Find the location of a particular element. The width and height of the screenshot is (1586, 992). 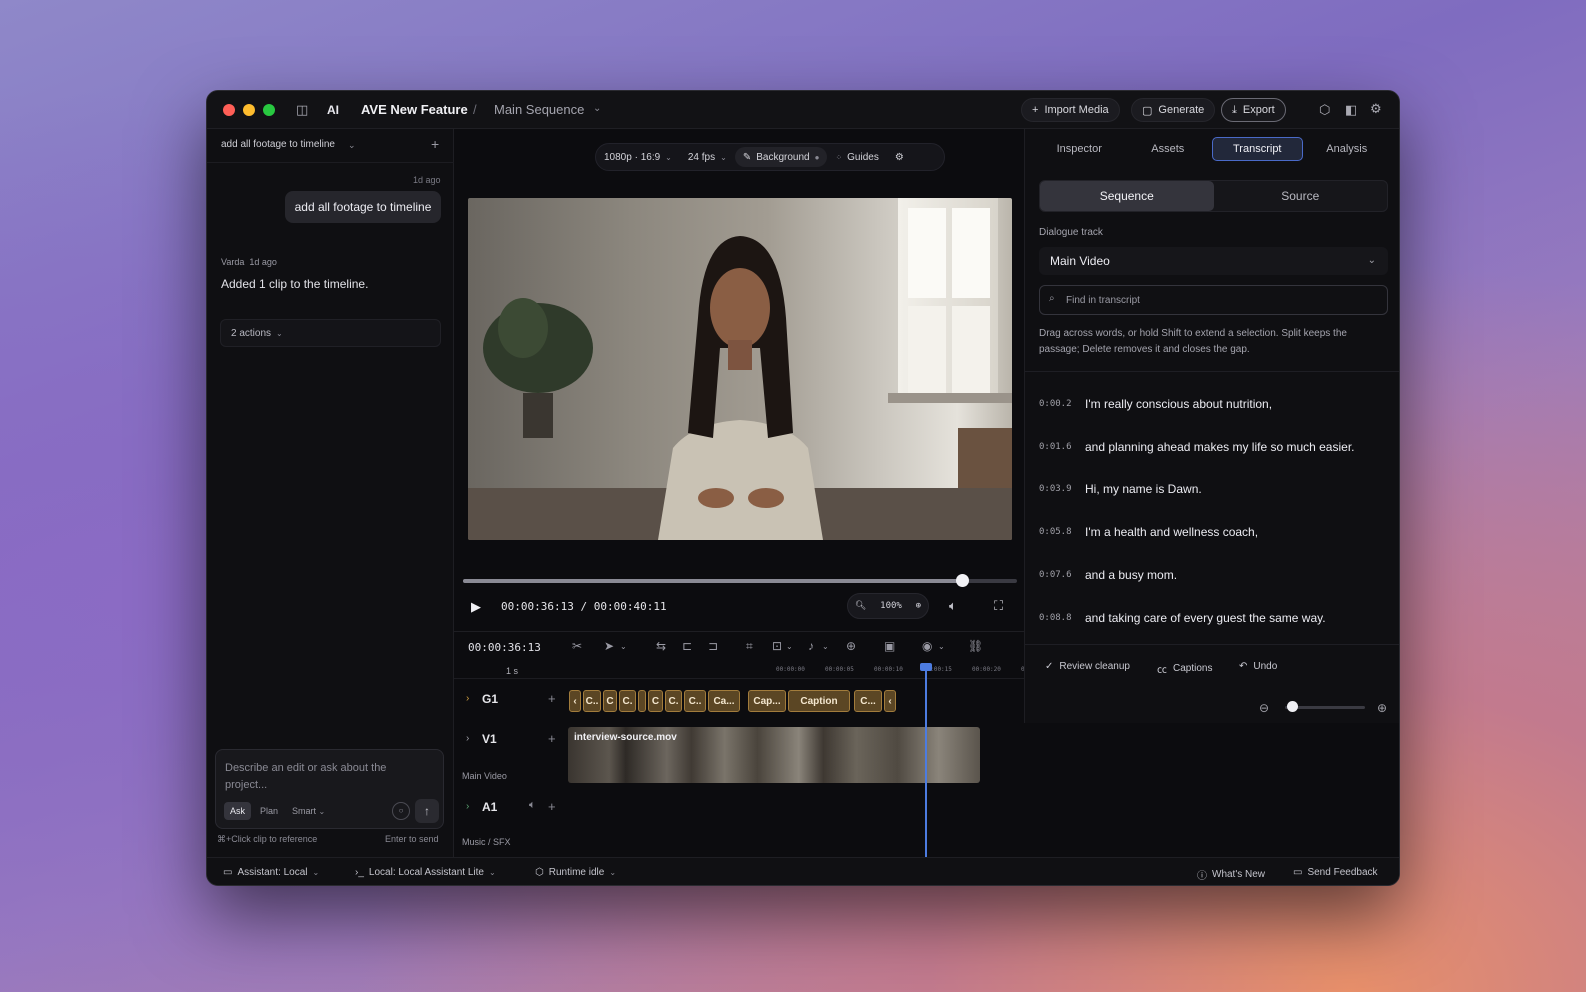

mode-smart: Smart ⌄ is located at coordinates (308, 811).